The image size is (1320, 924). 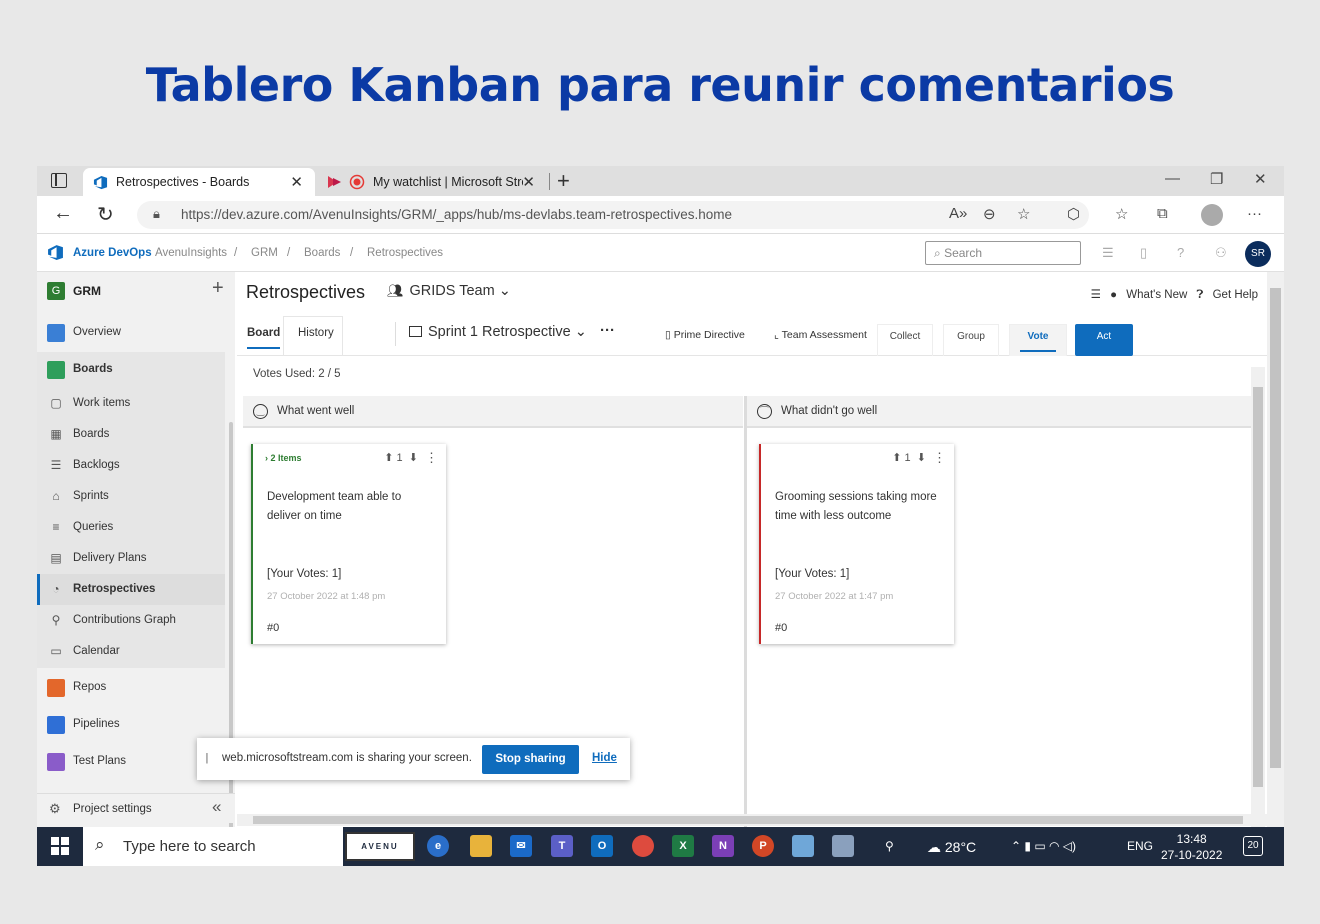 I want to click on project-header: G GRM +, so click(x=136, y=291).